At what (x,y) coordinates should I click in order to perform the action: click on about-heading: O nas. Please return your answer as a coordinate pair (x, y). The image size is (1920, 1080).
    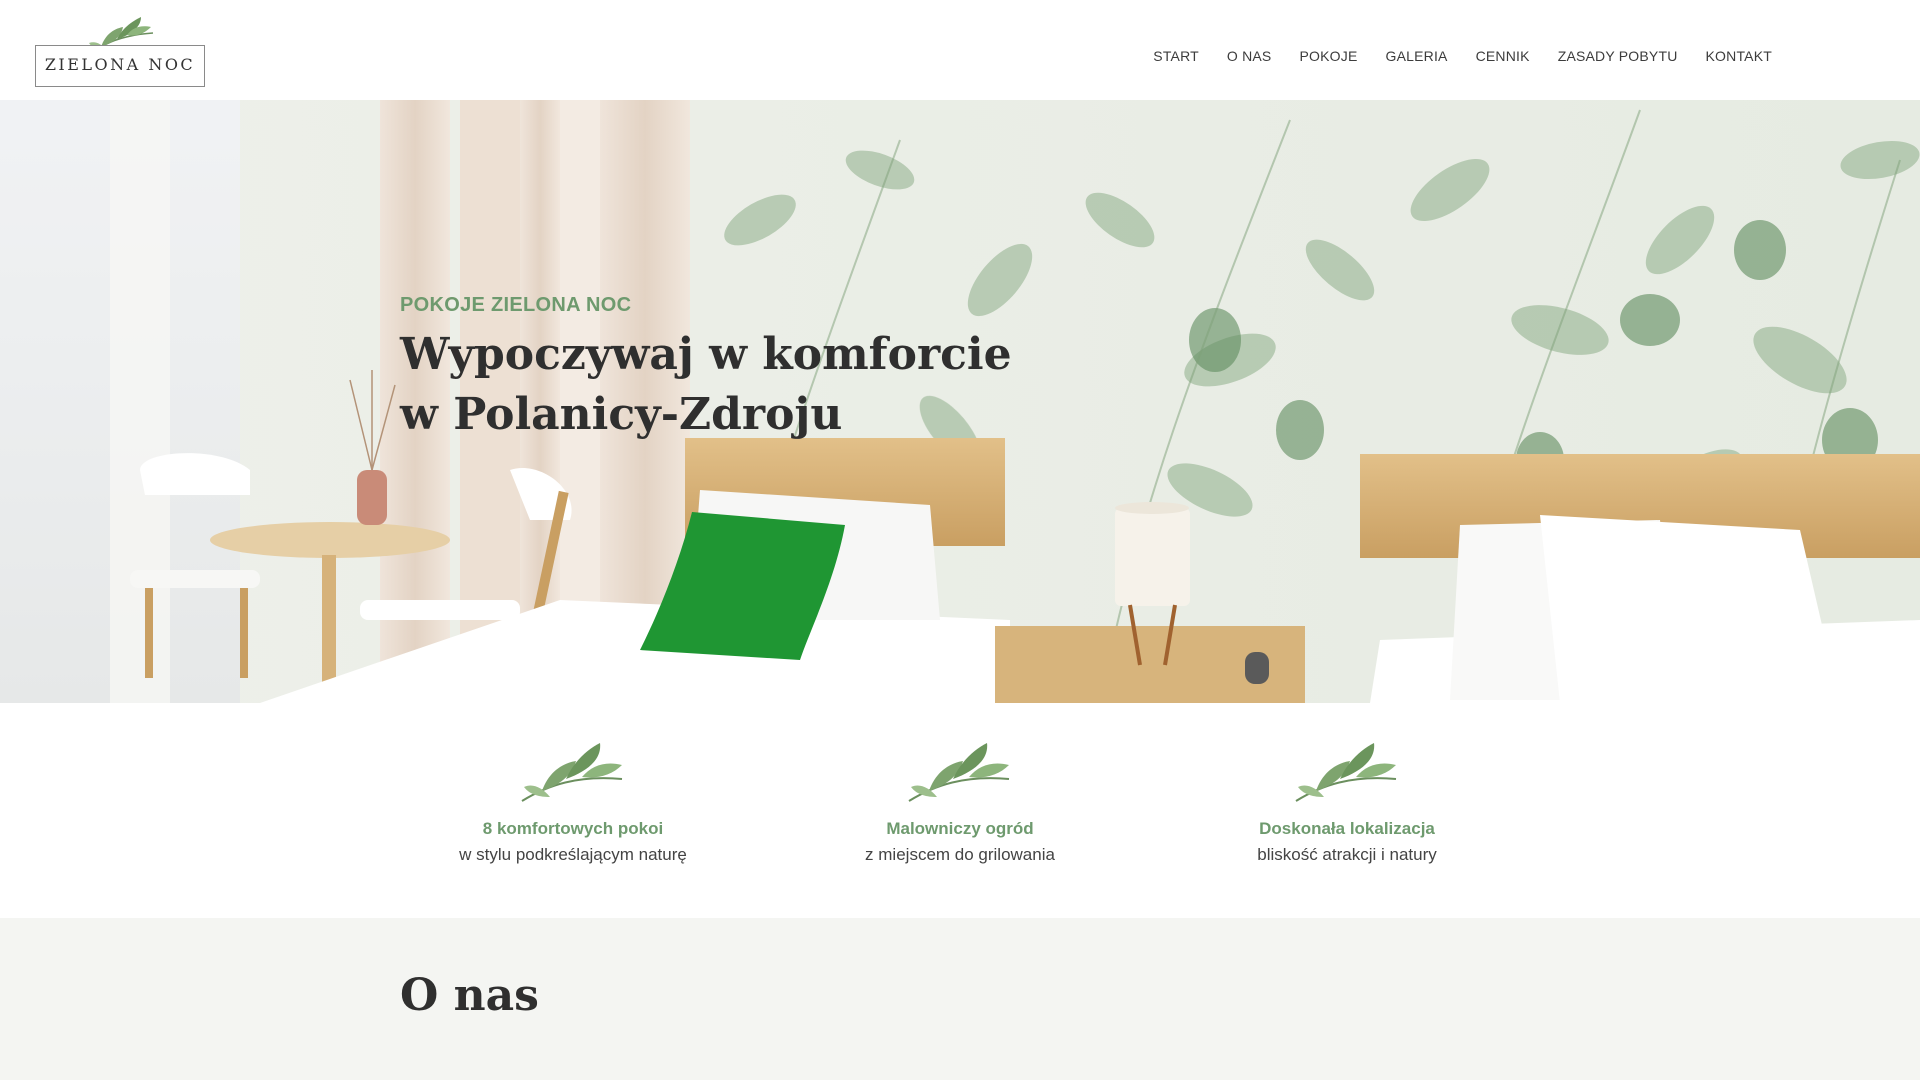
    Looking at the image, I should click on (469, 995).